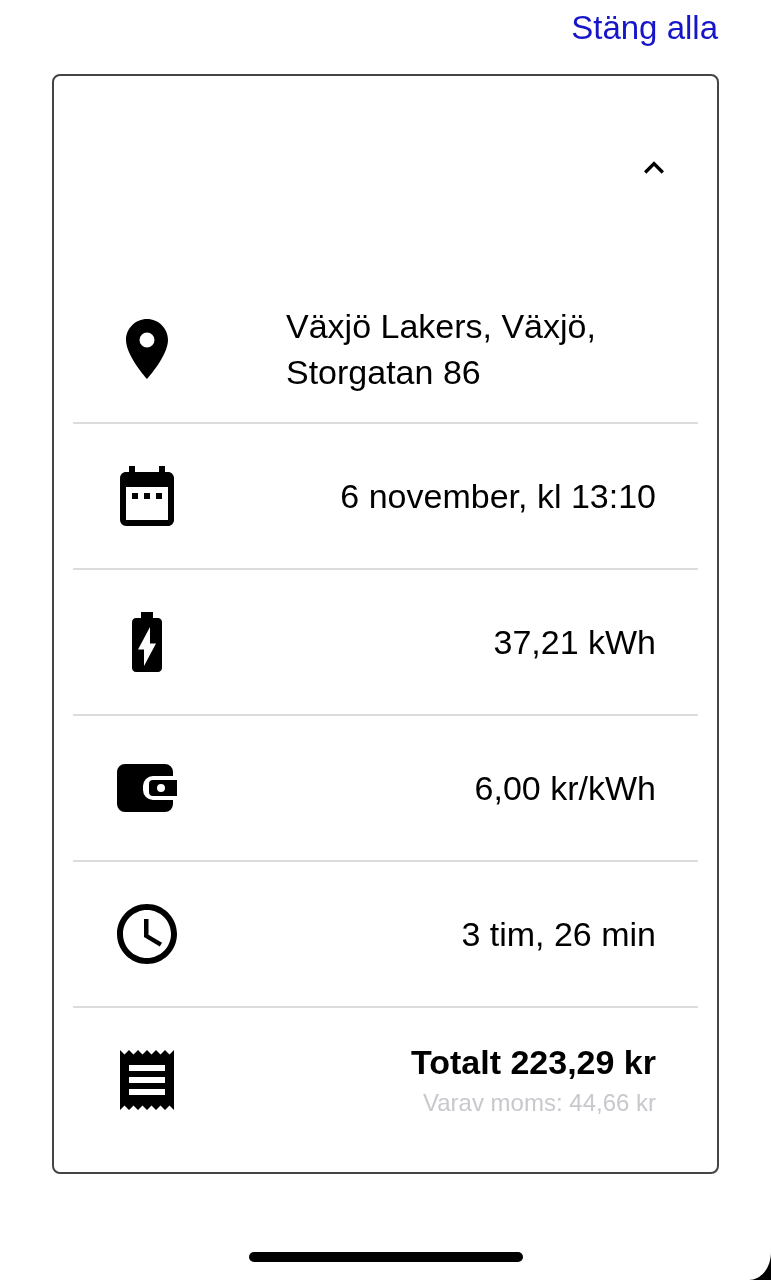 Image resolution: width=771 pixels, height=1280 pixels. I want to click on close-all-link: Stäng alla, so click(644, 28).